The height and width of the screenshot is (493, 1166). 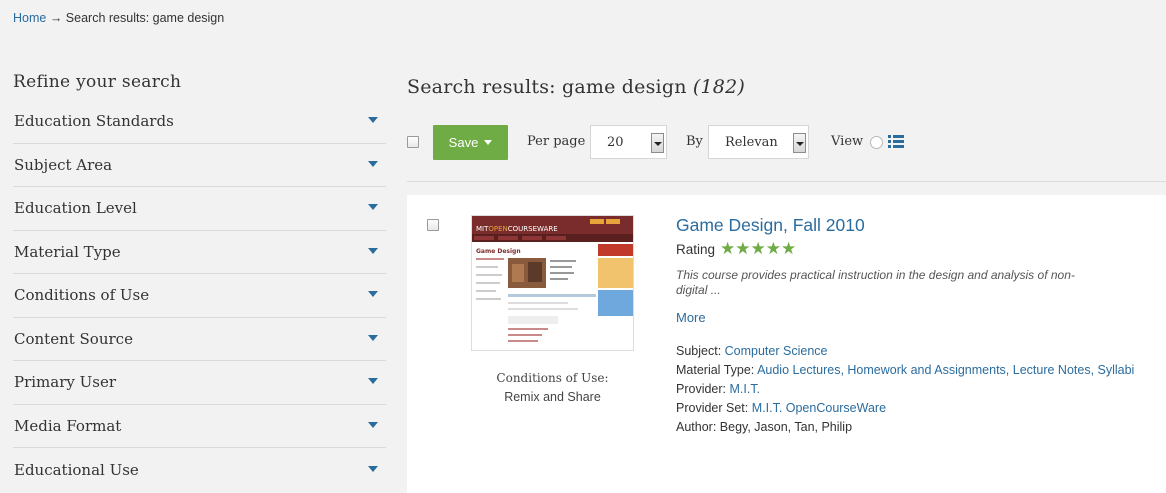 I want to click on conditions-value: Remix and Share, so click(x=552, y=397).